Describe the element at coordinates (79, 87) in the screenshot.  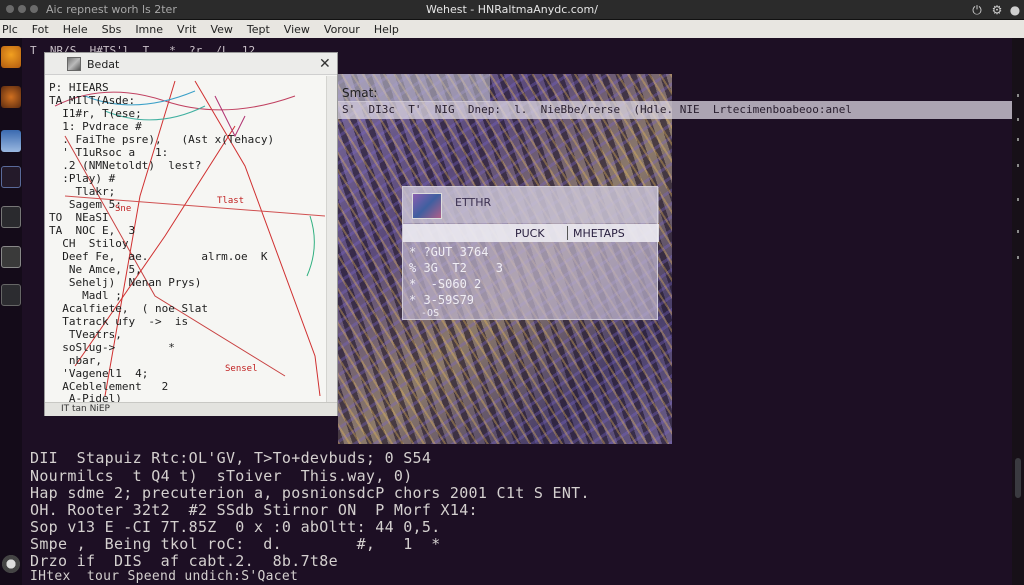
I see `code-line: P: HIEARS` at that location.